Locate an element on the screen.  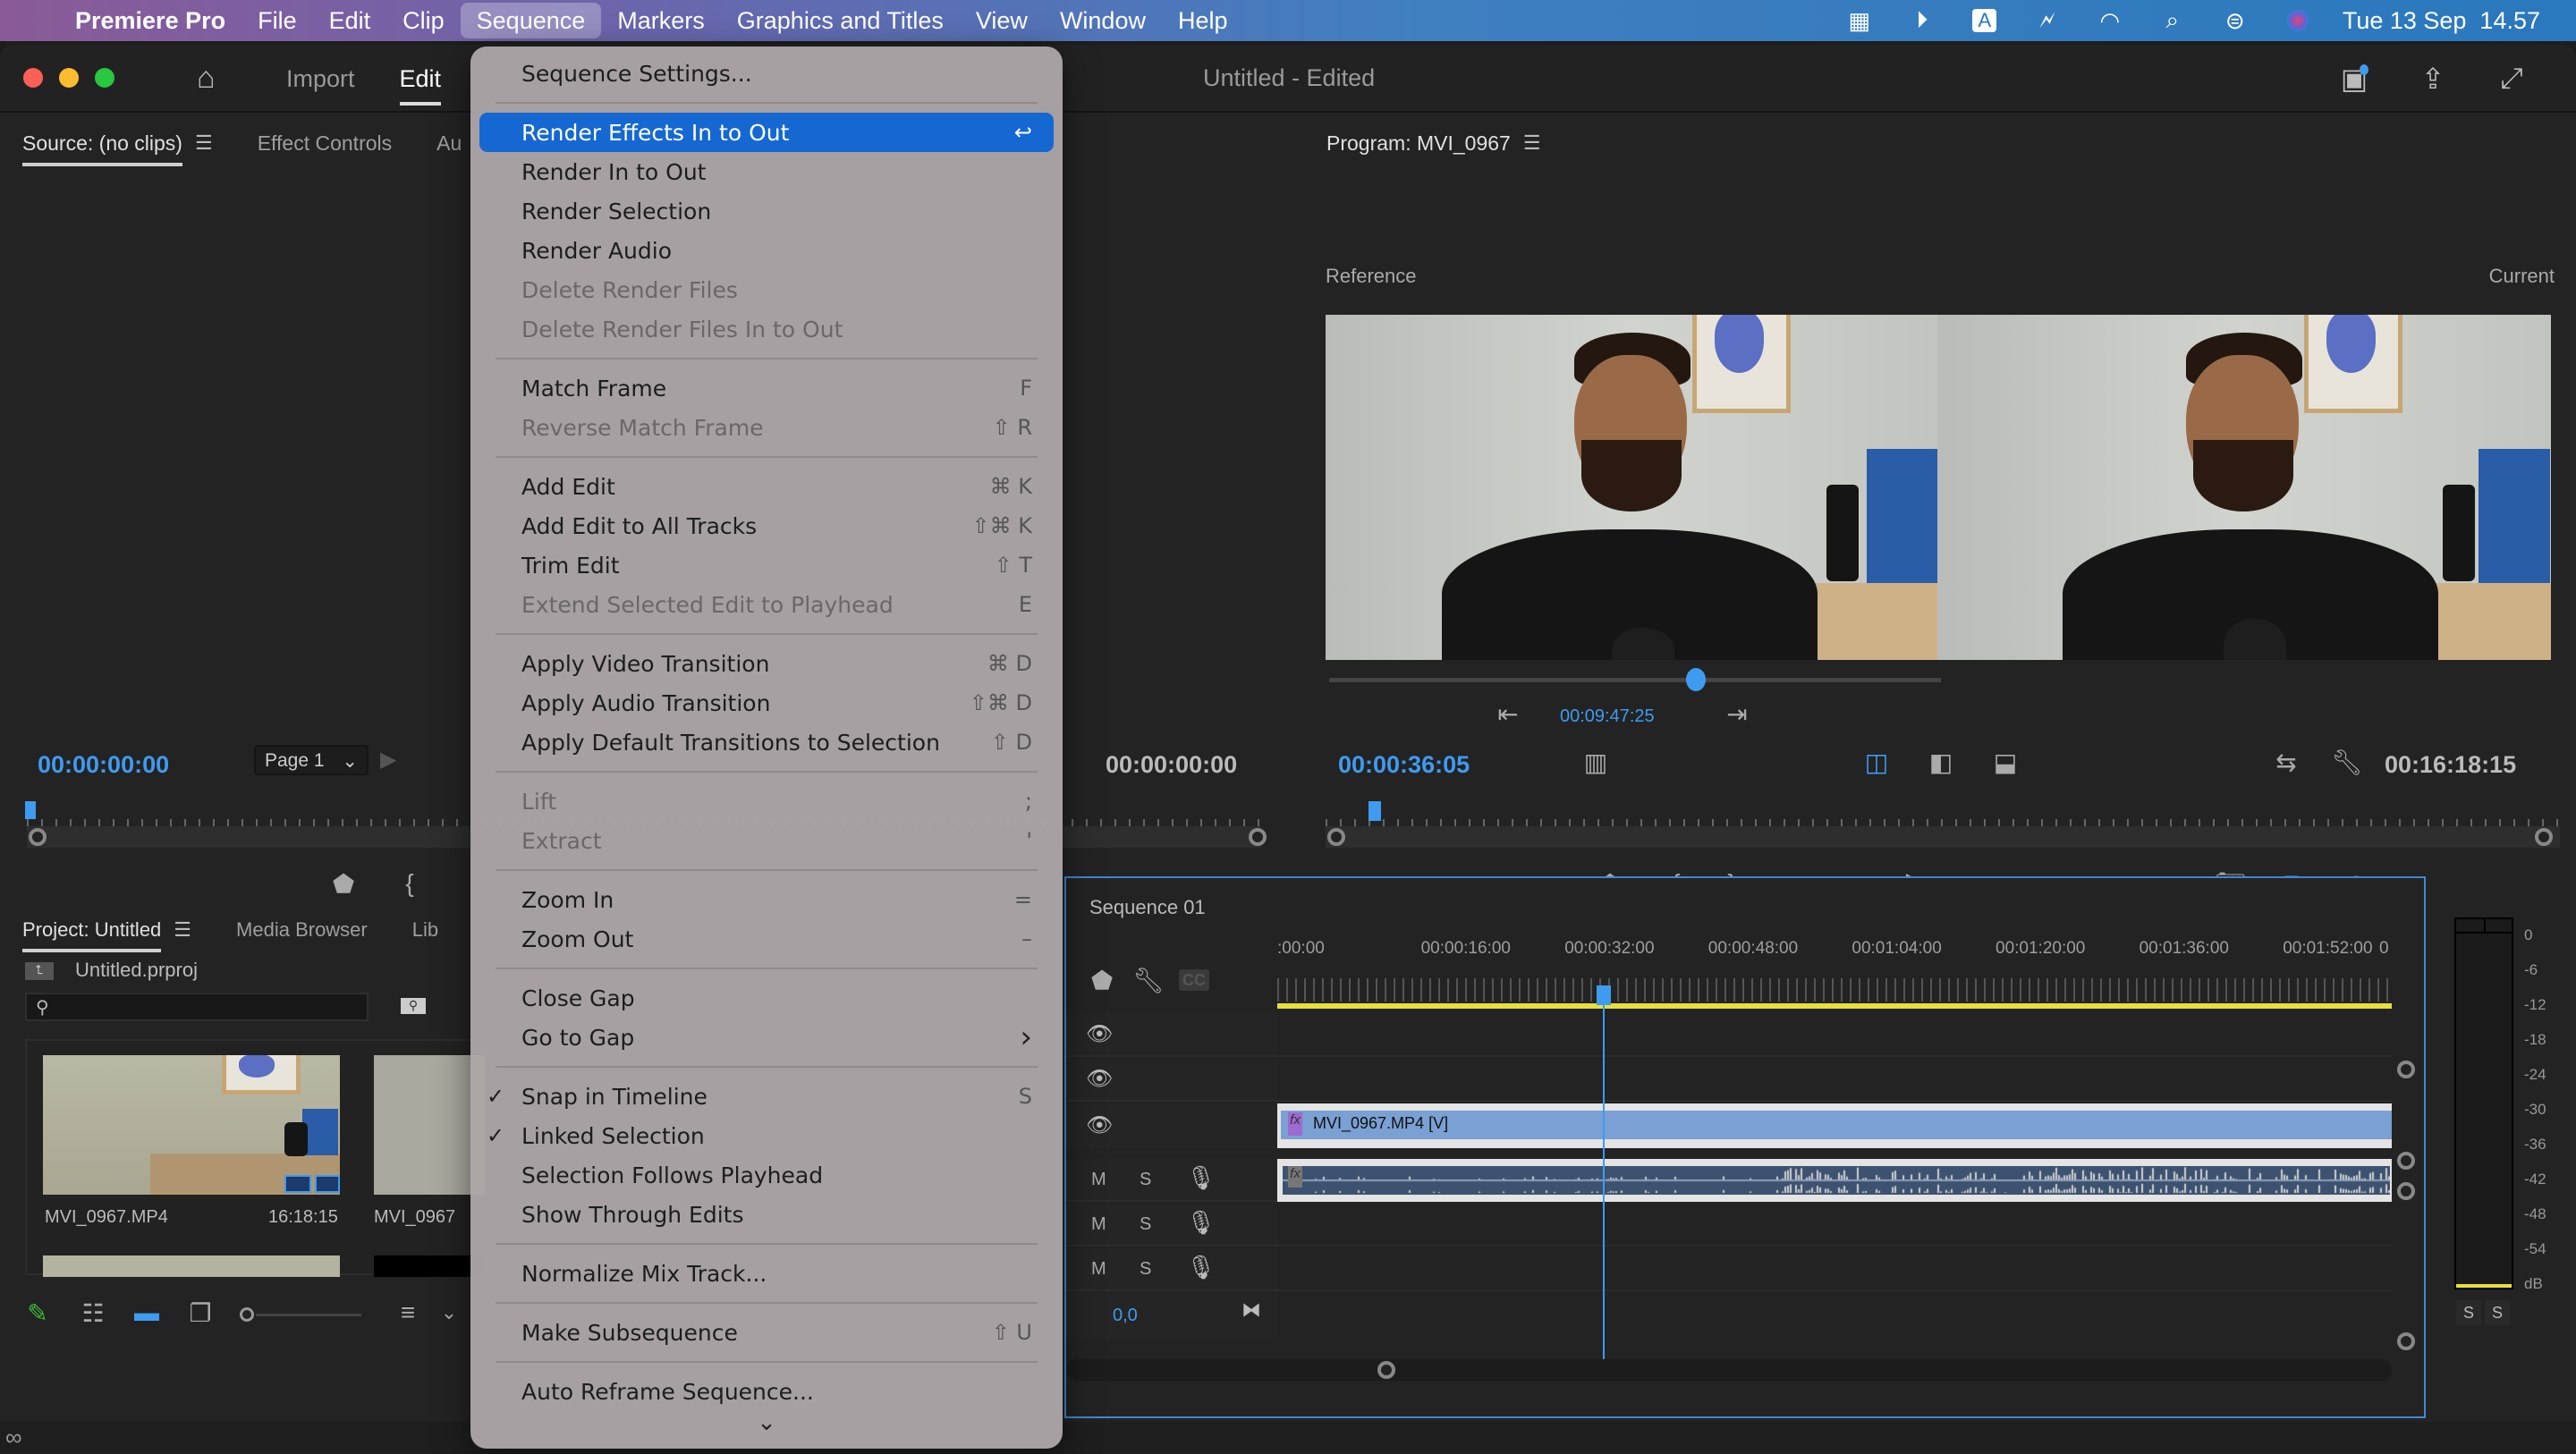
menu-sequence: Sequence is located at coordinates (531, 20).